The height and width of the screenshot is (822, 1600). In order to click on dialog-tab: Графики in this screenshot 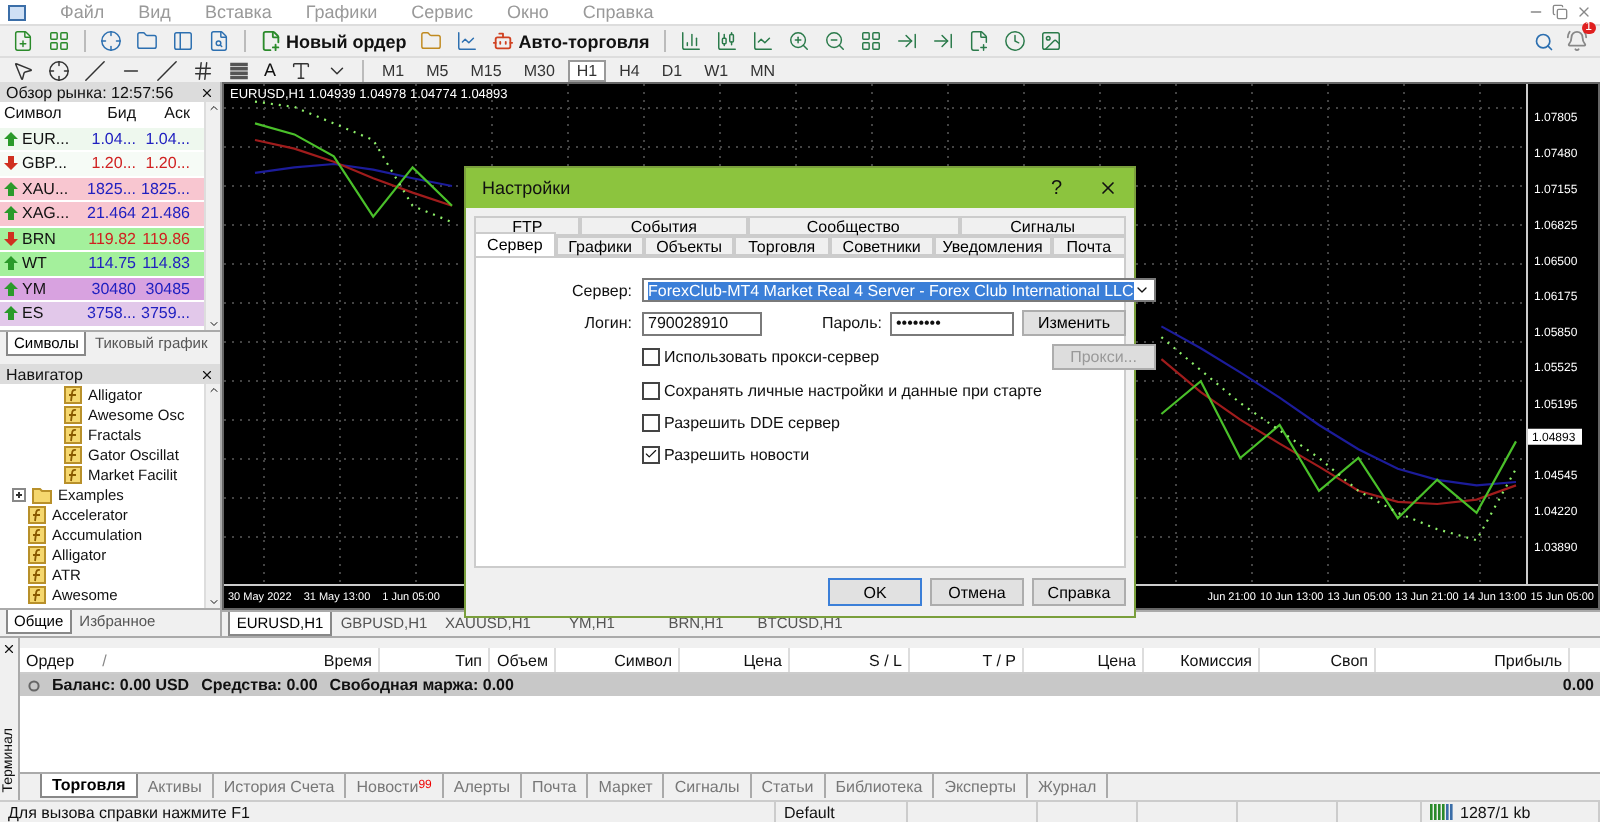, I will do `click(600, 246)`.